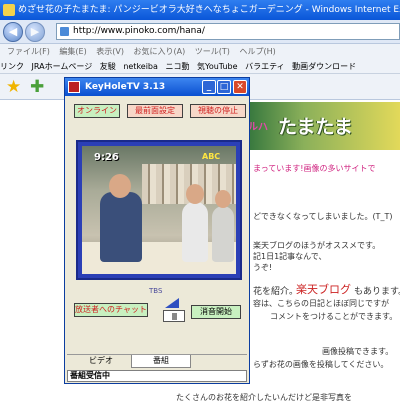 The width and height of the screenshot is (400, 403). I want to click on banner-title: たまたま, so click(315, 127).